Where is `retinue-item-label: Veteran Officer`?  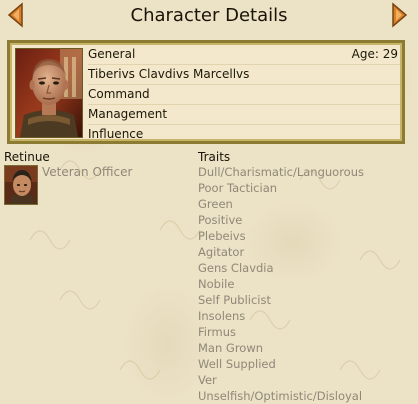 retinue-item-label: Veteran Officer is located at coordinates (87, 172).